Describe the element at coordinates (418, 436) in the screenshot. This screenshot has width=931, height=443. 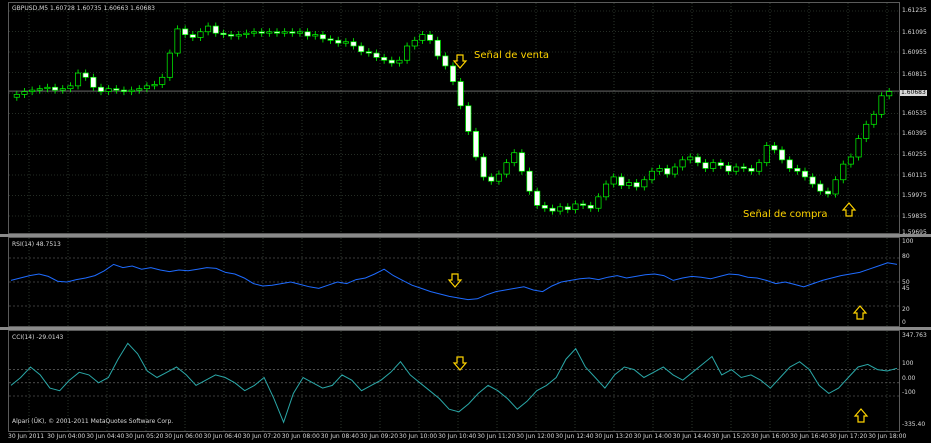
I see `time-tick: 30 Jun 10:00` at that location.